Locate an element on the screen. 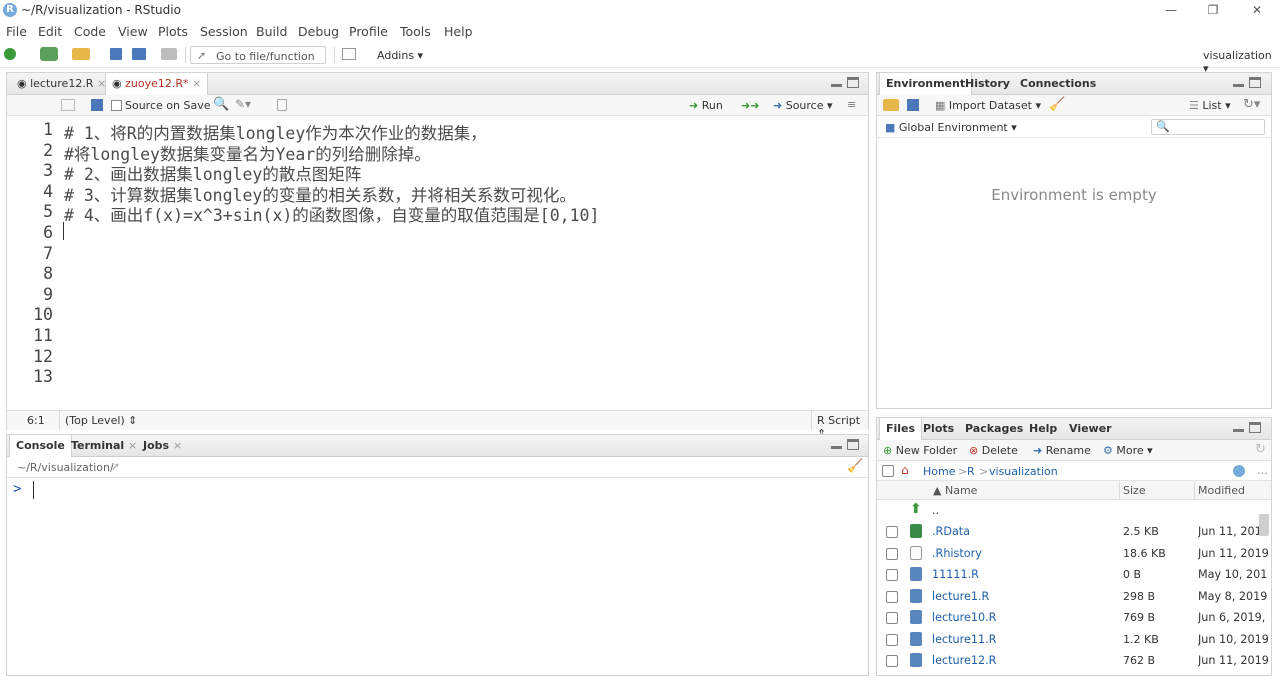 This screenshot has width=1280, height=682. close-button: ✕ is located at coordinates (1257, 10).